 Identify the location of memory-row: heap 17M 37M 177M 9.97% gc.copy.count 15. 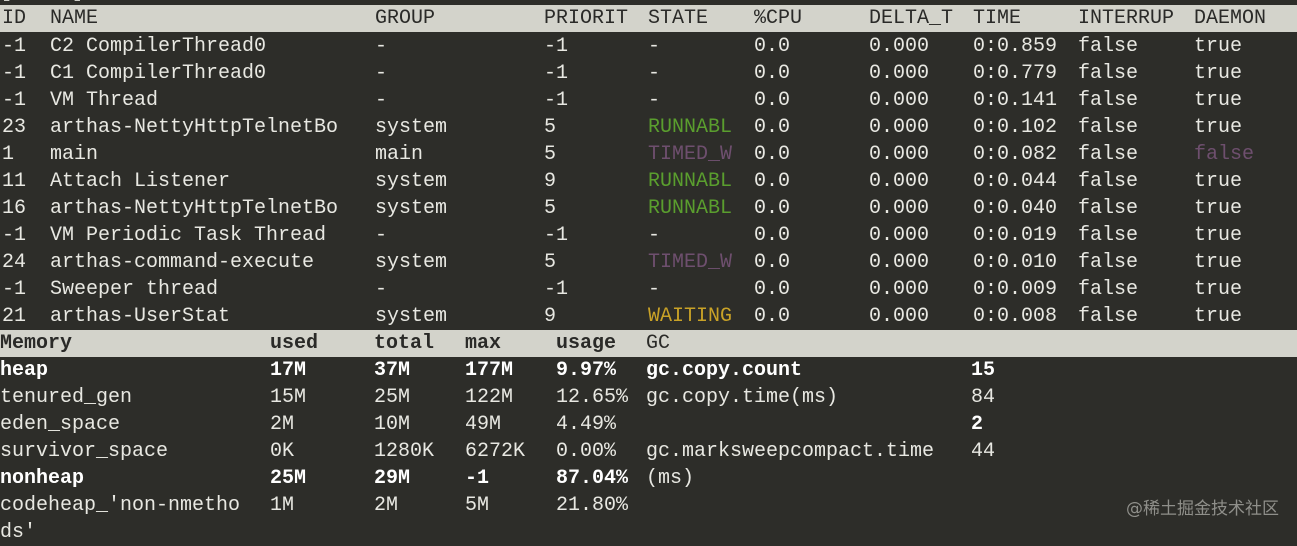
(648, 370).